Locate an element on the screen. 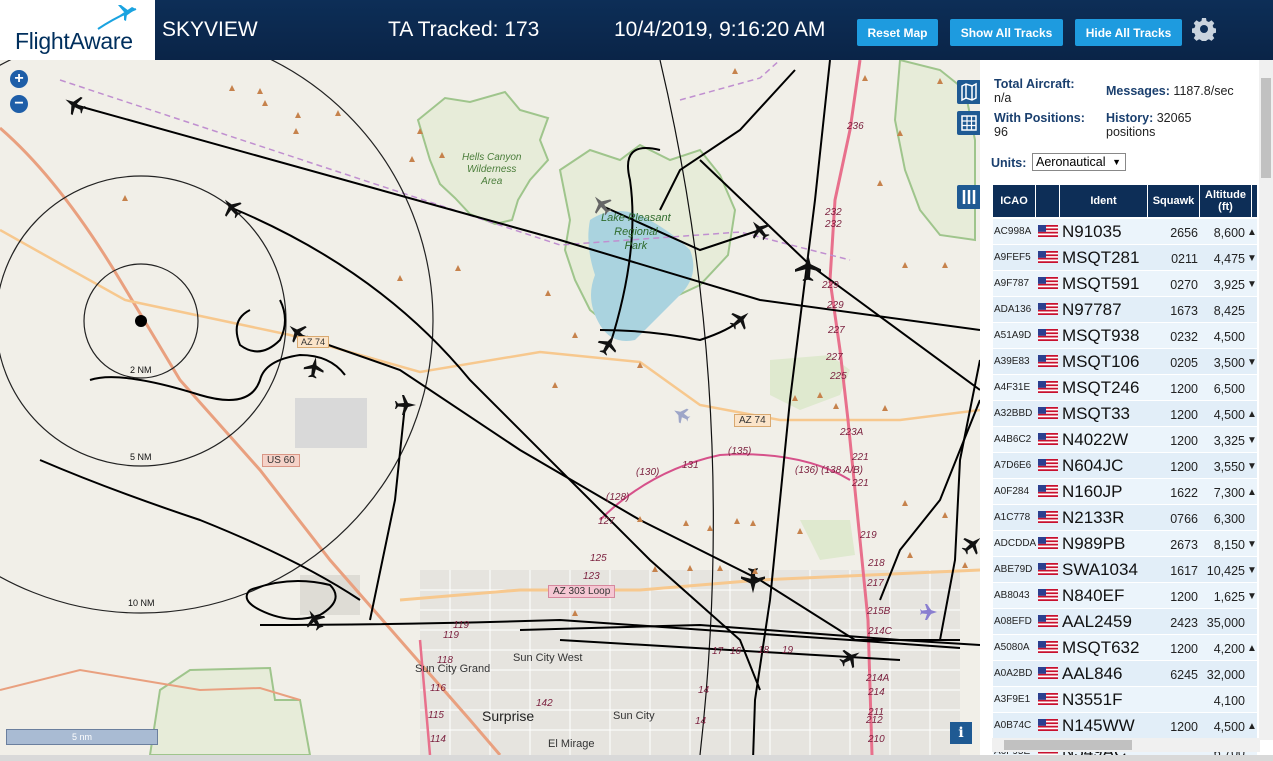 Image resolution: width=1273 pixels, height=761 pixels. units-label: Units: is located at coordinates (1009, 163).